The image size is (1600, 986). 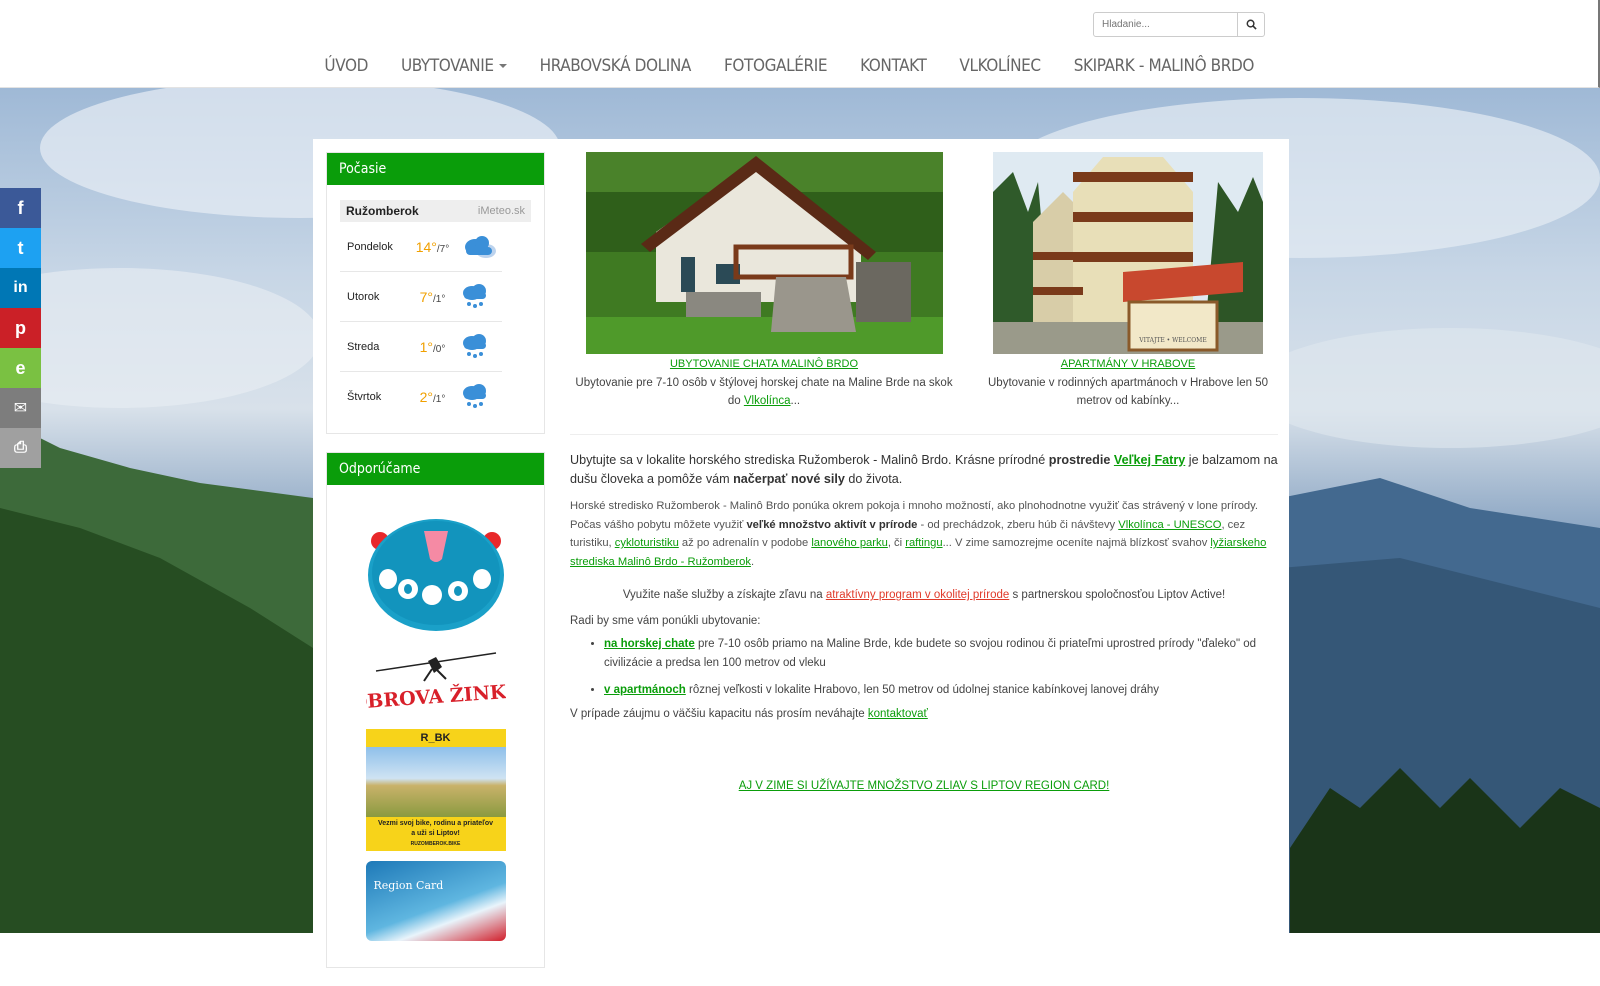 What do you see at coordinates (382, 211) in the screenshot?
I see `weather-city: Ružomberok` at bounding box center [382, 211].